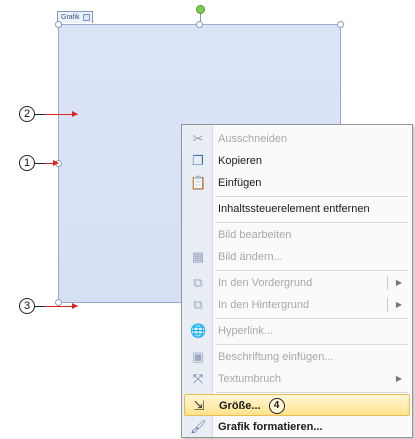 This screenshot has width=415, height=439. Describe the element at coordinates (40, 114) in the screenshot. I see `callout-2-lead` at that location.